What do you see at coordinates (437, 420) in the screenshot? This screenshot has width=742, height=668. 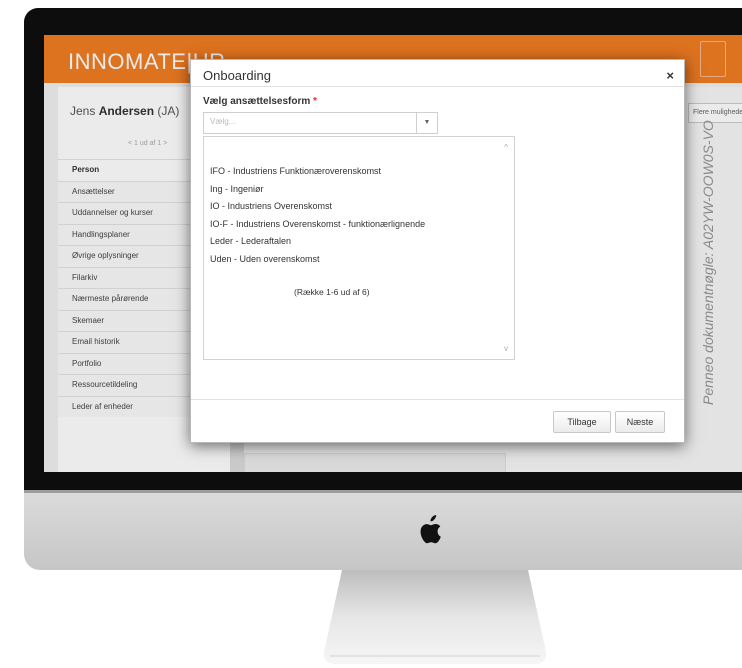 I see `dialog-footer: Tilbage Næste` at bounding box center [437, 420].